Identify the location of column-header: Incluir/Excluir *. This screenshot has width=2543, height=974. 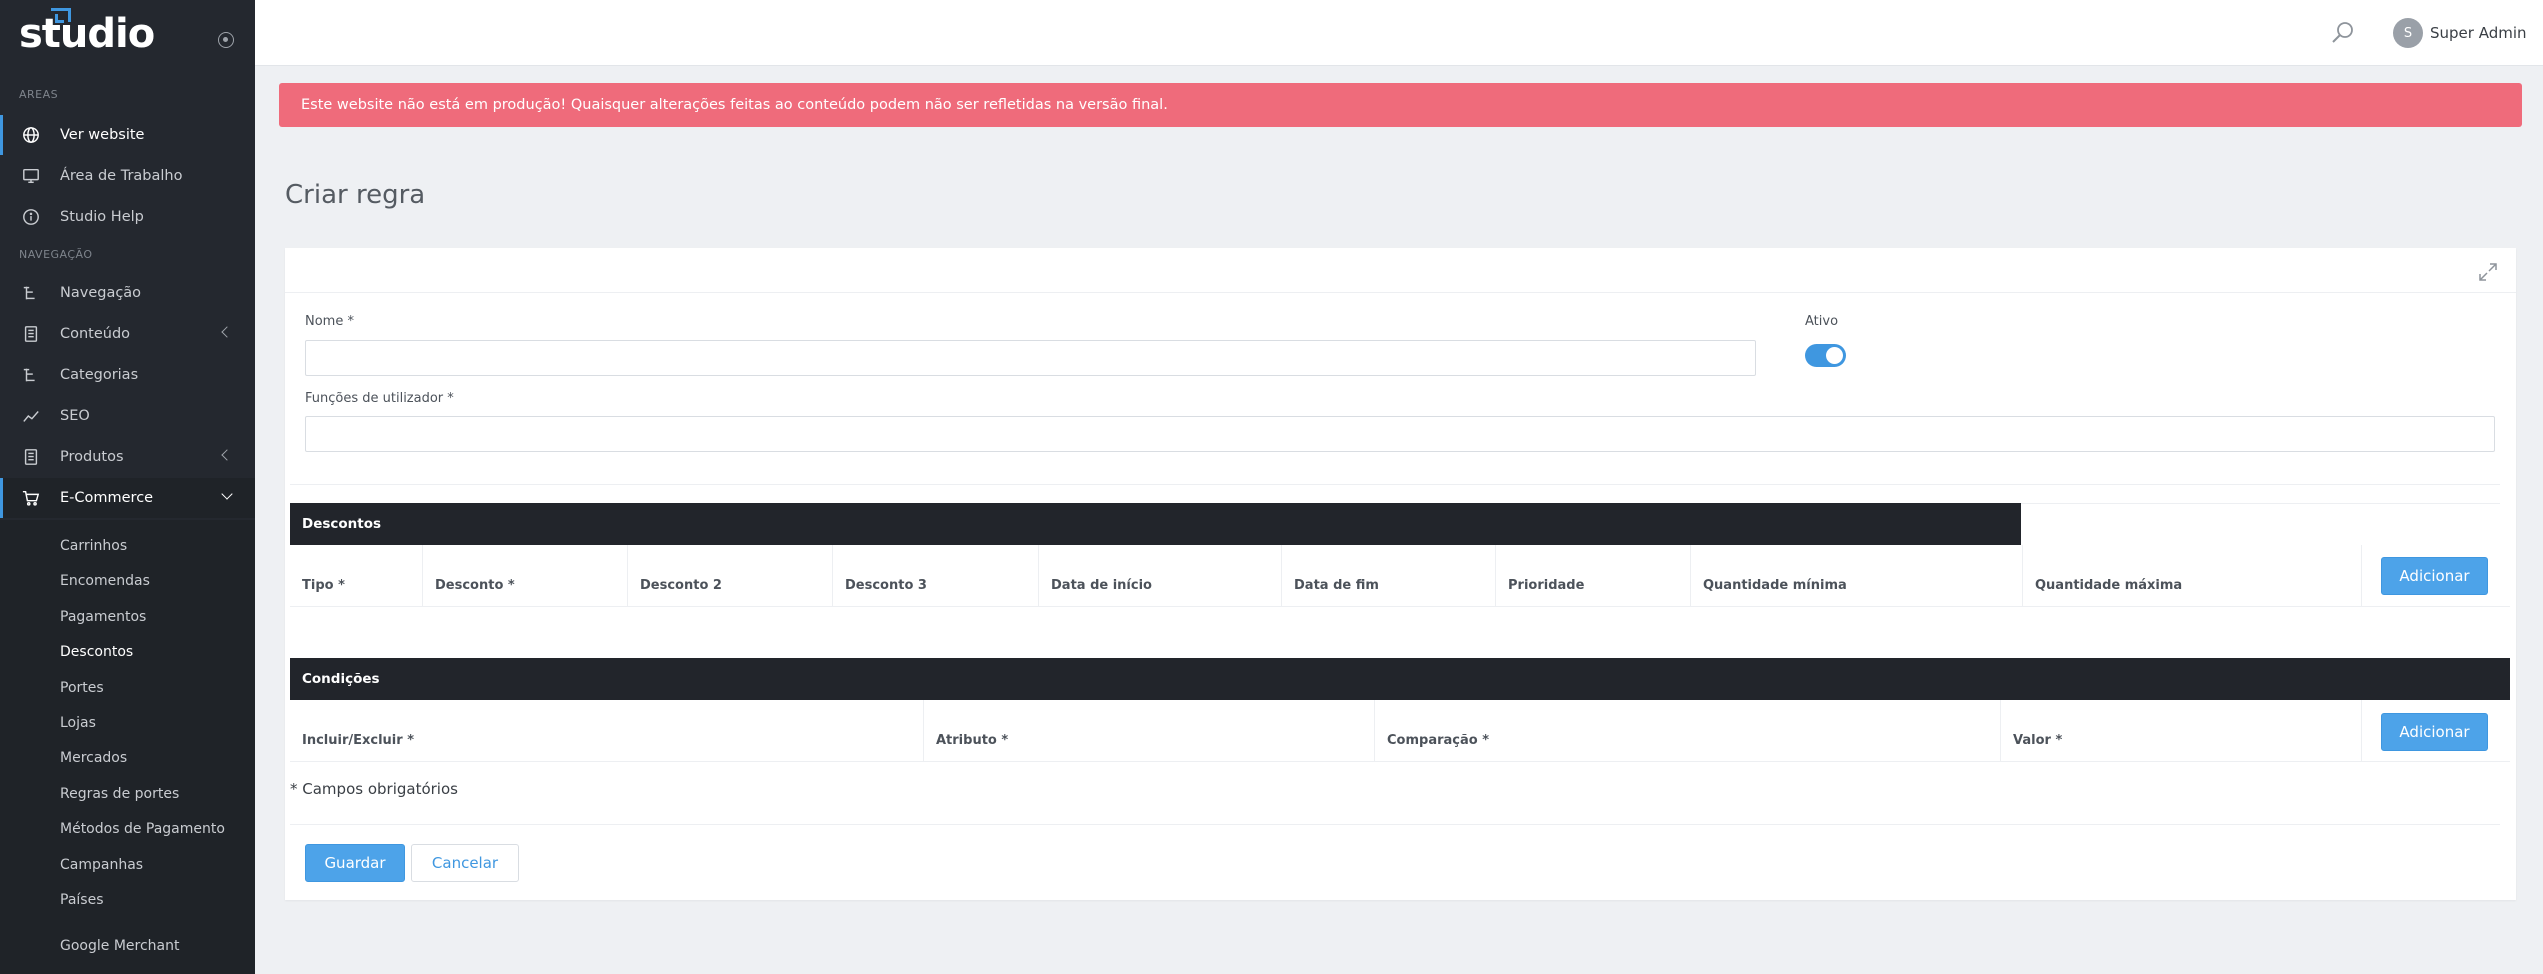
(607, 731).